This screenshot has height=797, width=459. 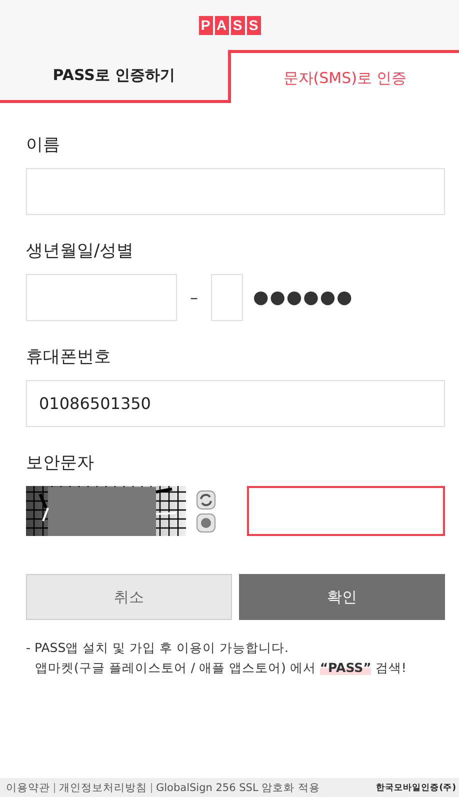 What do you see at coordinates (129, 597) in the screenshot?
I see `cancel-button: 취소` at bounding box center [129, 597].